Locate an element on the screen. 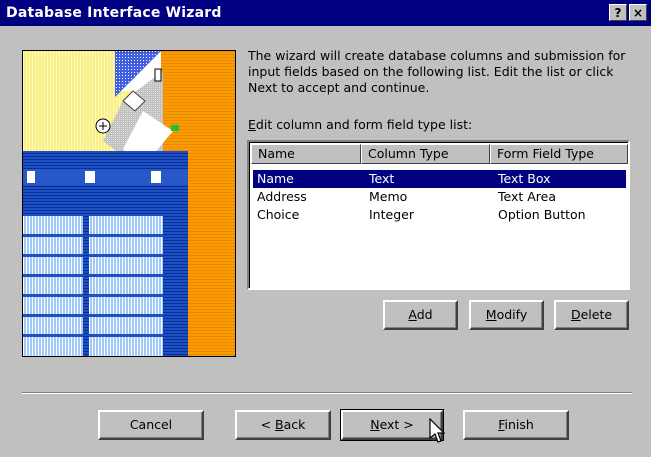  back-rest: ack is located at coordinates (294, 424).